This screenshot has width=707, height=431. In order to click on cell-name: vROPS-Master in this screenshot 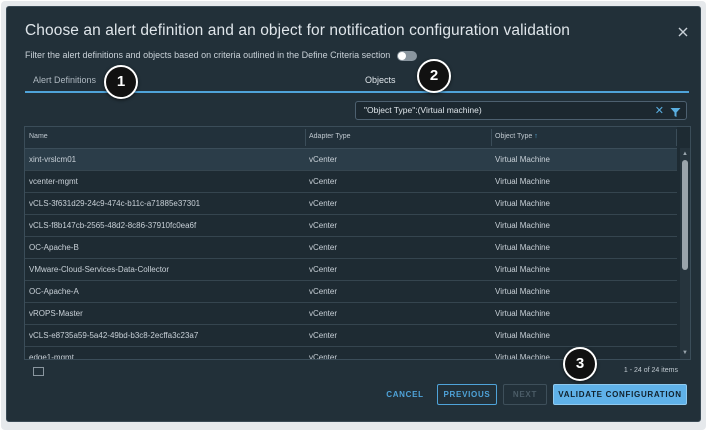, I will do `click(56, 313)`.